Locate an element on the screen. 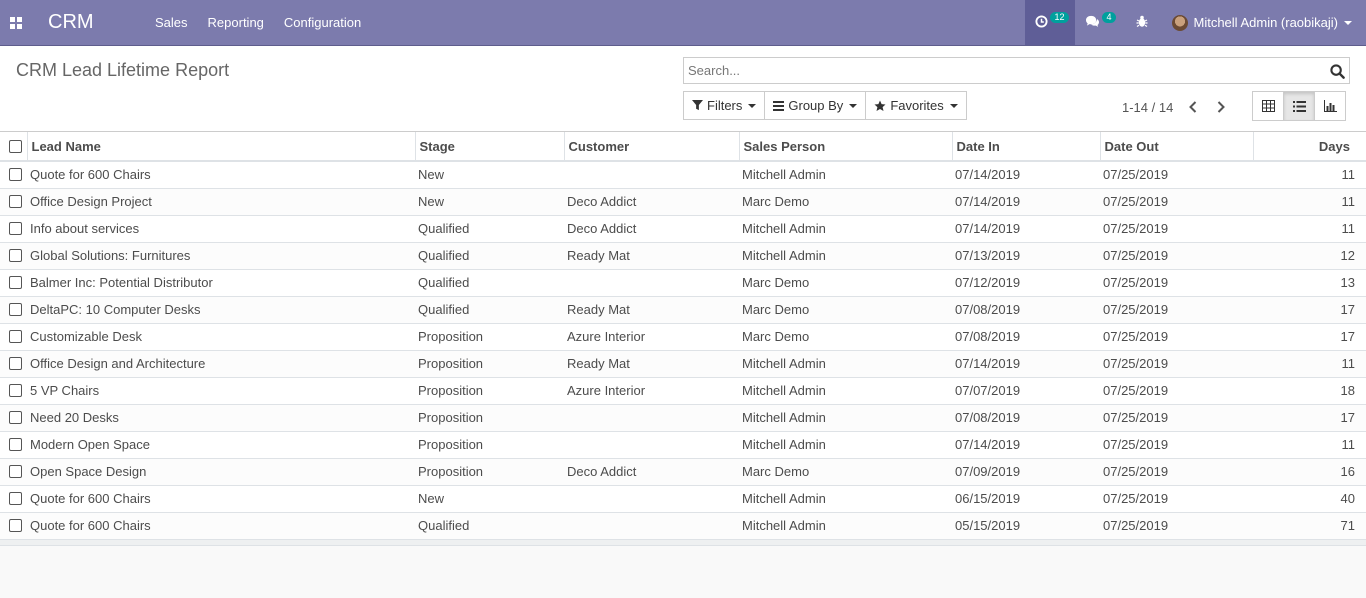 This screenshot has height=598, width=1366. search-input is located at coordinates (1003, 70).